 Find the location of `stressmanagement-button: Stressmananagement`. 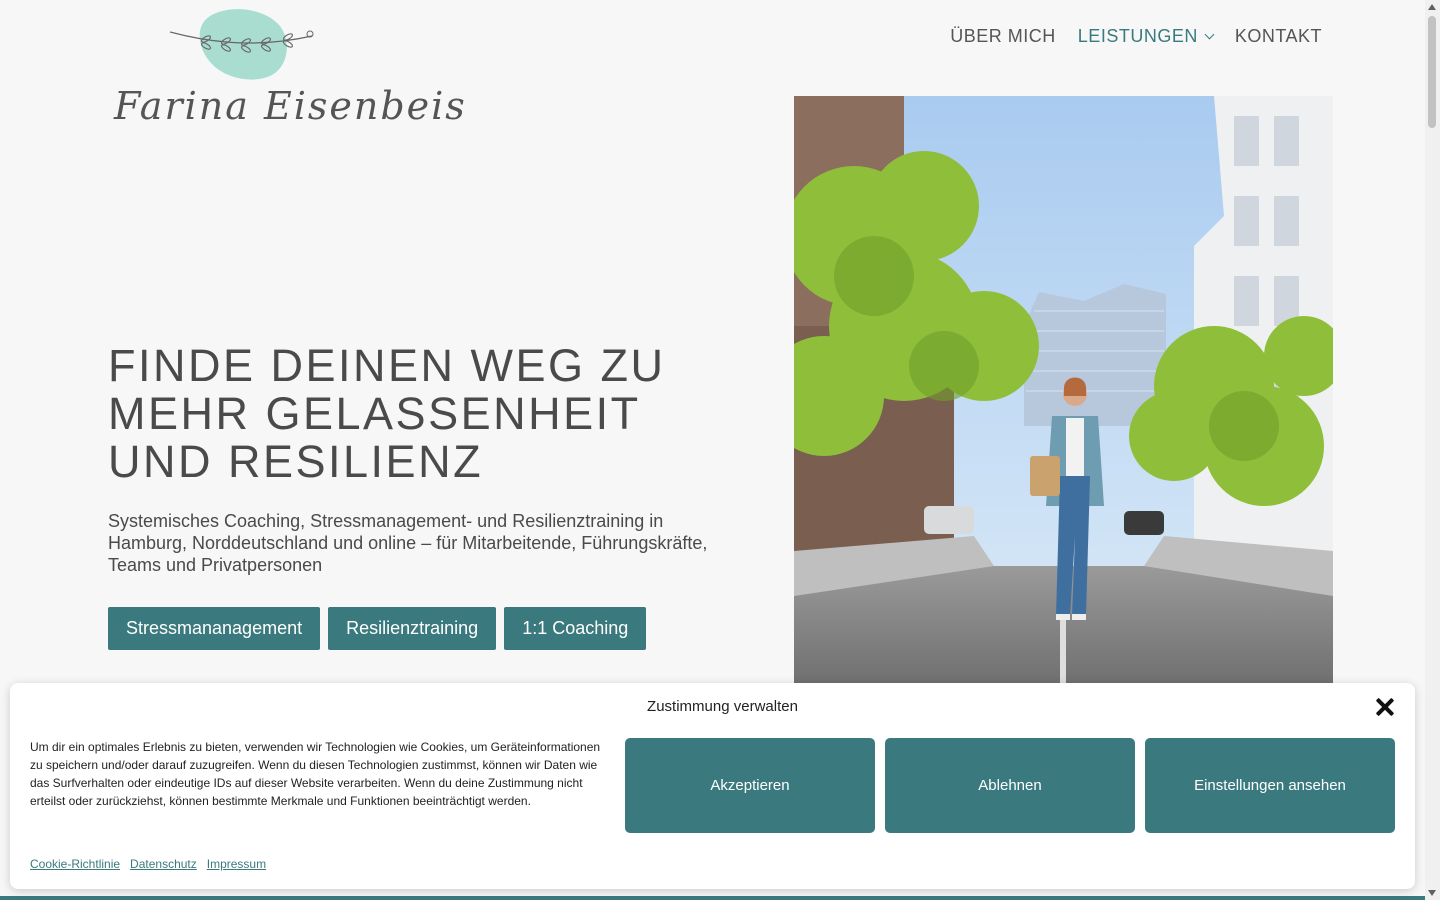

stressmanagement-button: Stressmananagement is located at coordinates (214, 628).